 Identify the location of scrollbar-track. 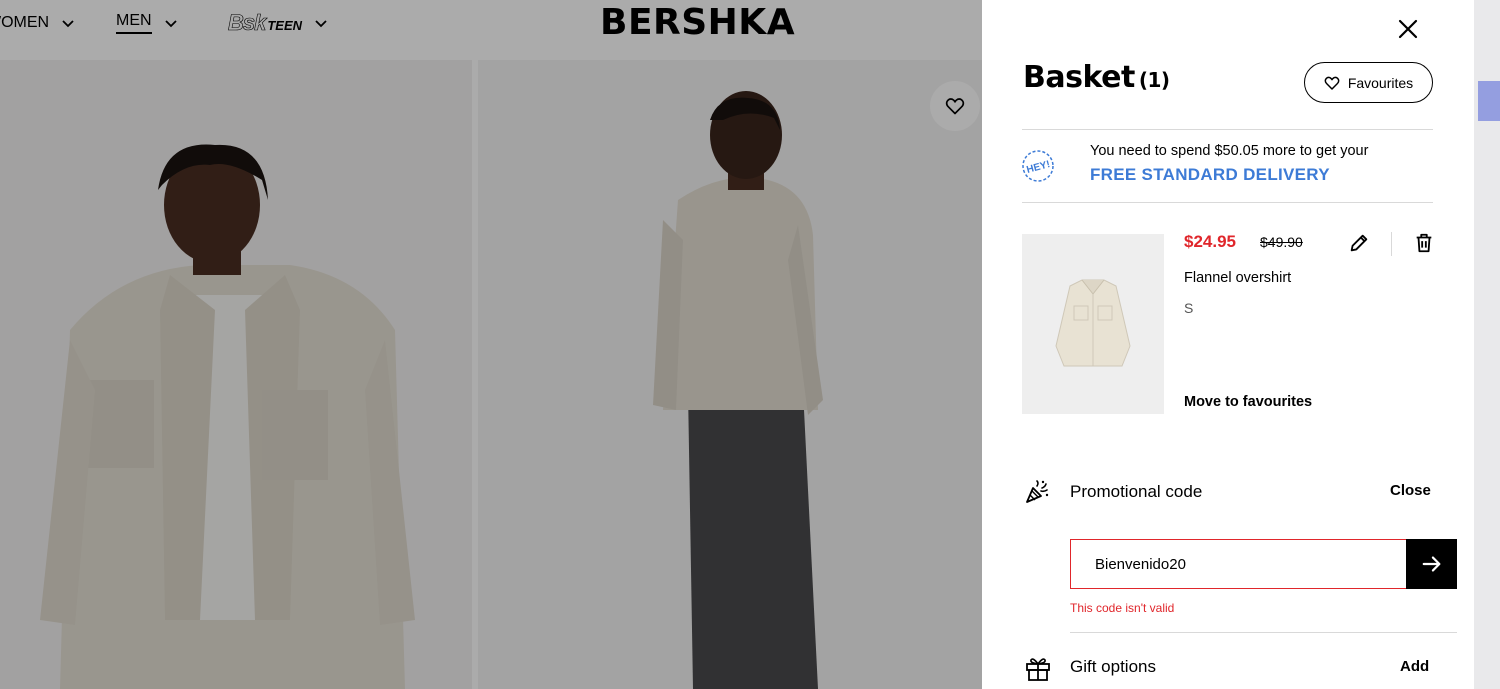
(1487, 344).